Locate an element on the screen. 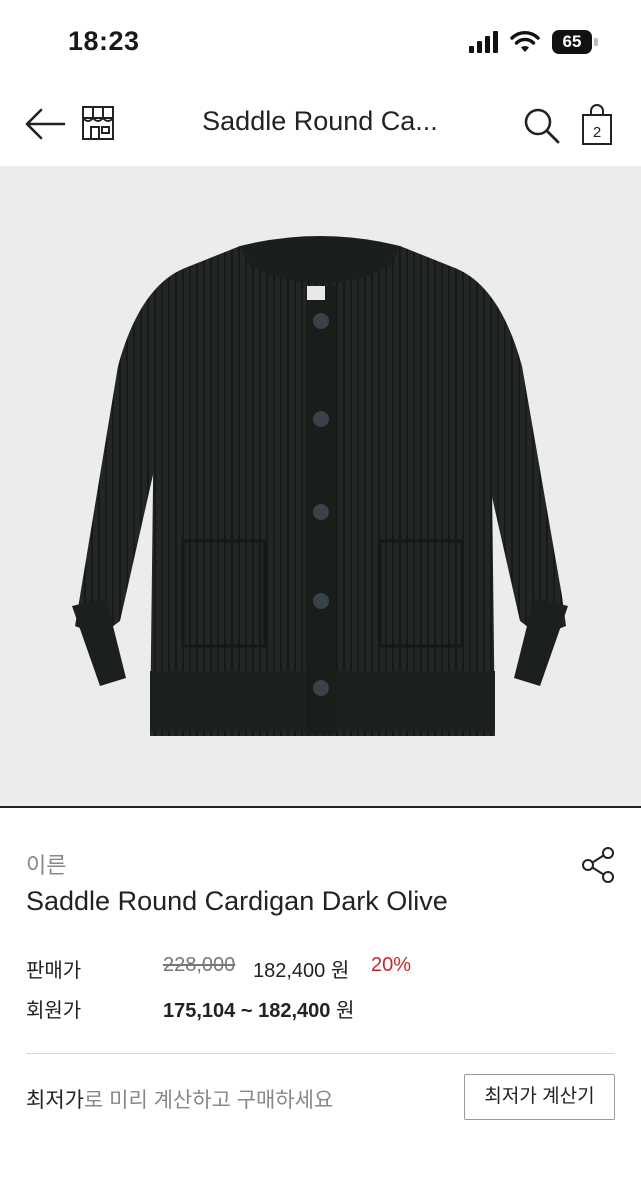 This screenshot has width=641, height=1200. lowest-price-strong: 최저가 is located at coordinates (55, 1100).